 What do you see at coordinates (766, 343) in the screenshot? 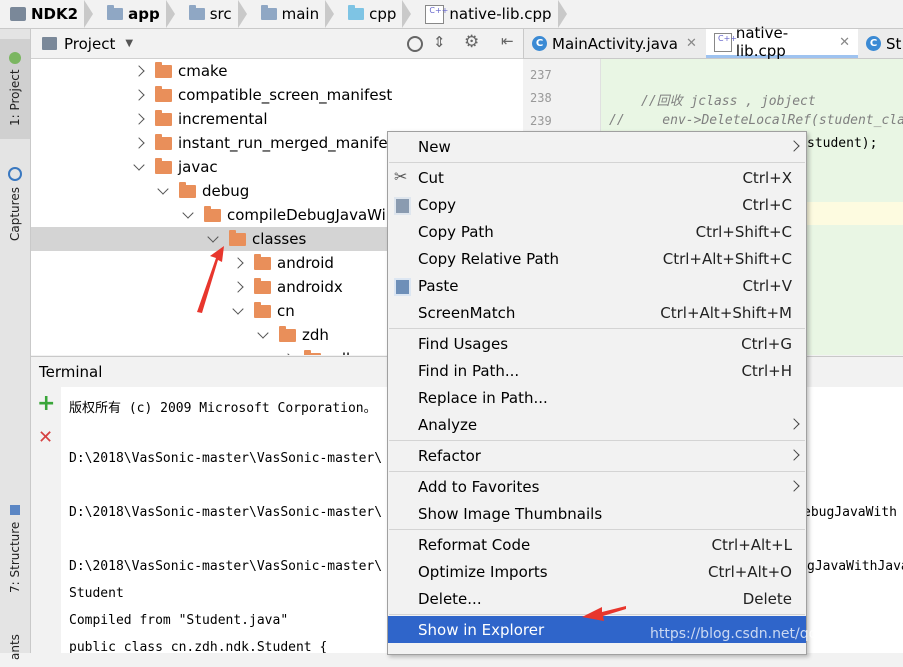
I see `menu-item-shortcut: Ctrl+G` at bounding box center [766, 343].